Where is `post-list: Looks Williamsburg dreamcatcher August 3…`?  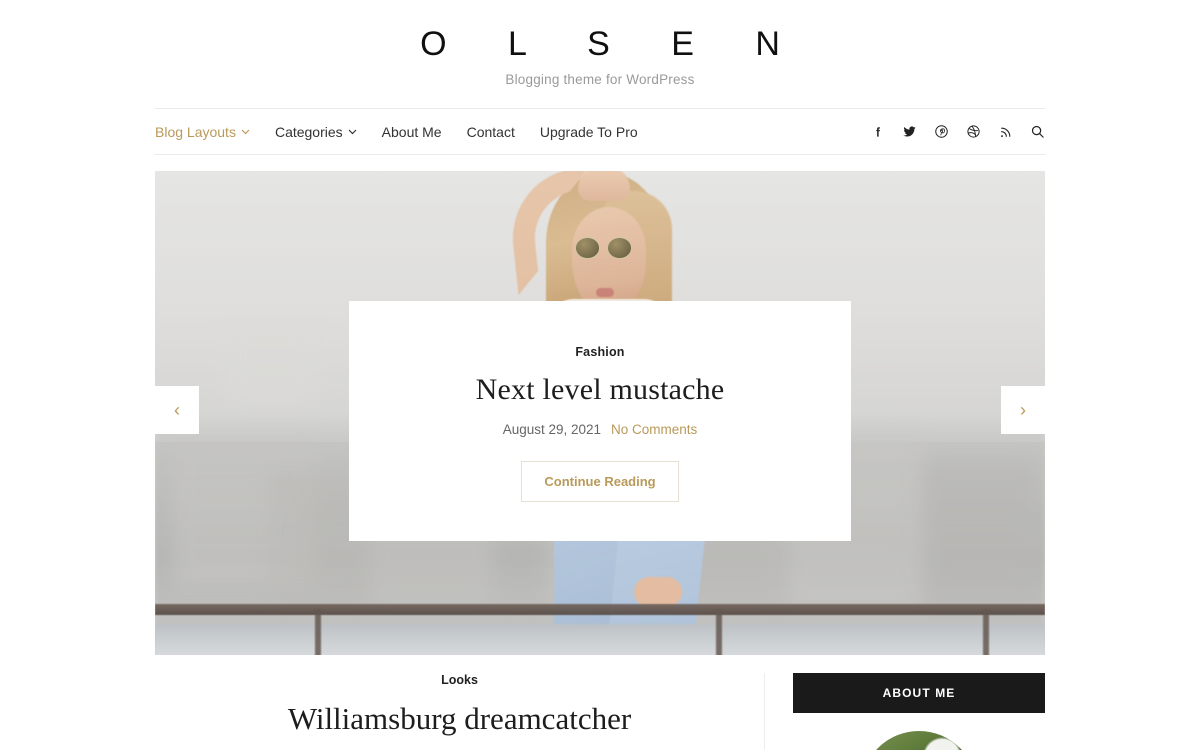
post-list: Looks Williamsburg dreamcatcher August 3… is located at coordinates (460, 711).